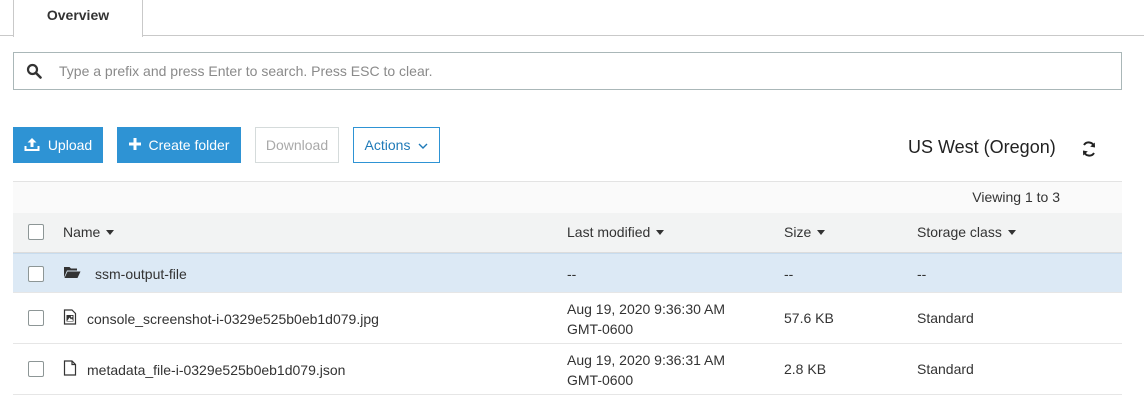 The height and width of the screenshot is (411, 1144). Describe the element at coordinates (646, 360) in the screenshot. I see `last-modified-date: Aug 19, 2020 9:36:31 AM` at that location.